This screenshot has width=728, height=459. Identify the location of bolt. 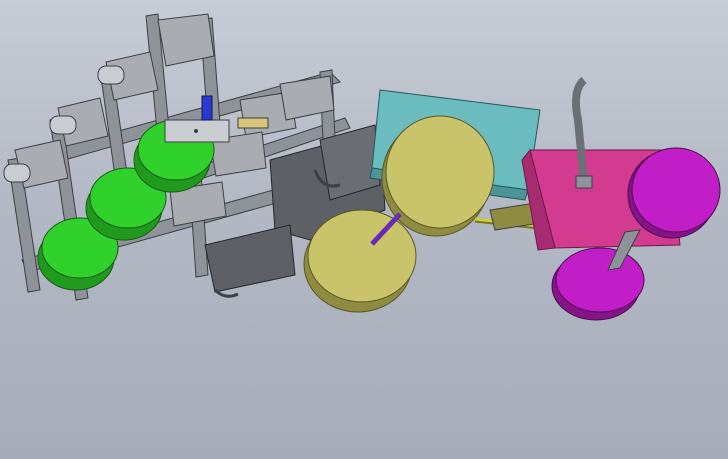
(196, 131).